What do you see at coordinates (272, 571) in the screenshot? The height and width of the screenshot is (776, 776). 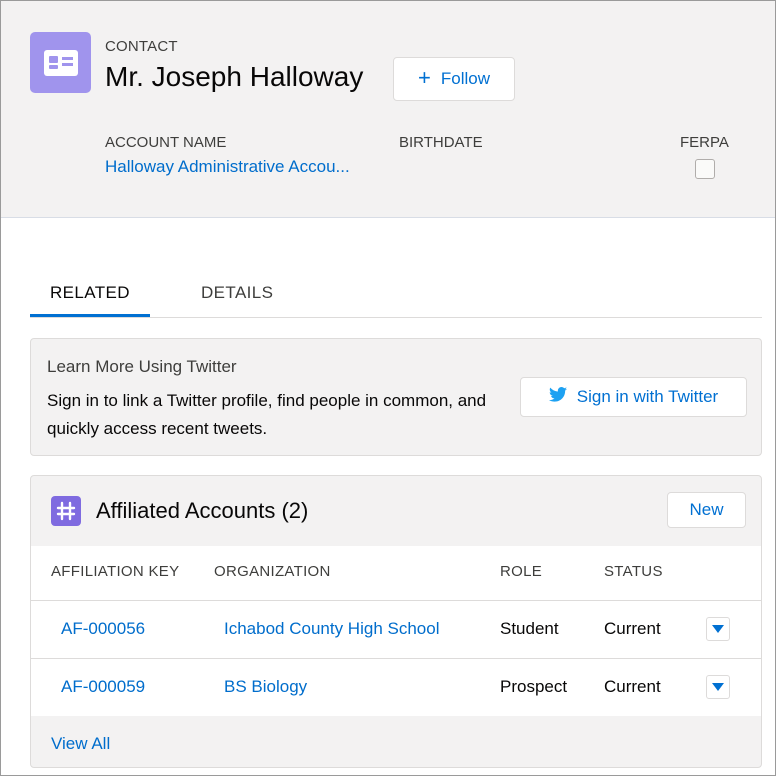 I see `column-header-organization: ORGANIZATION` at bounding box center [272, 571].